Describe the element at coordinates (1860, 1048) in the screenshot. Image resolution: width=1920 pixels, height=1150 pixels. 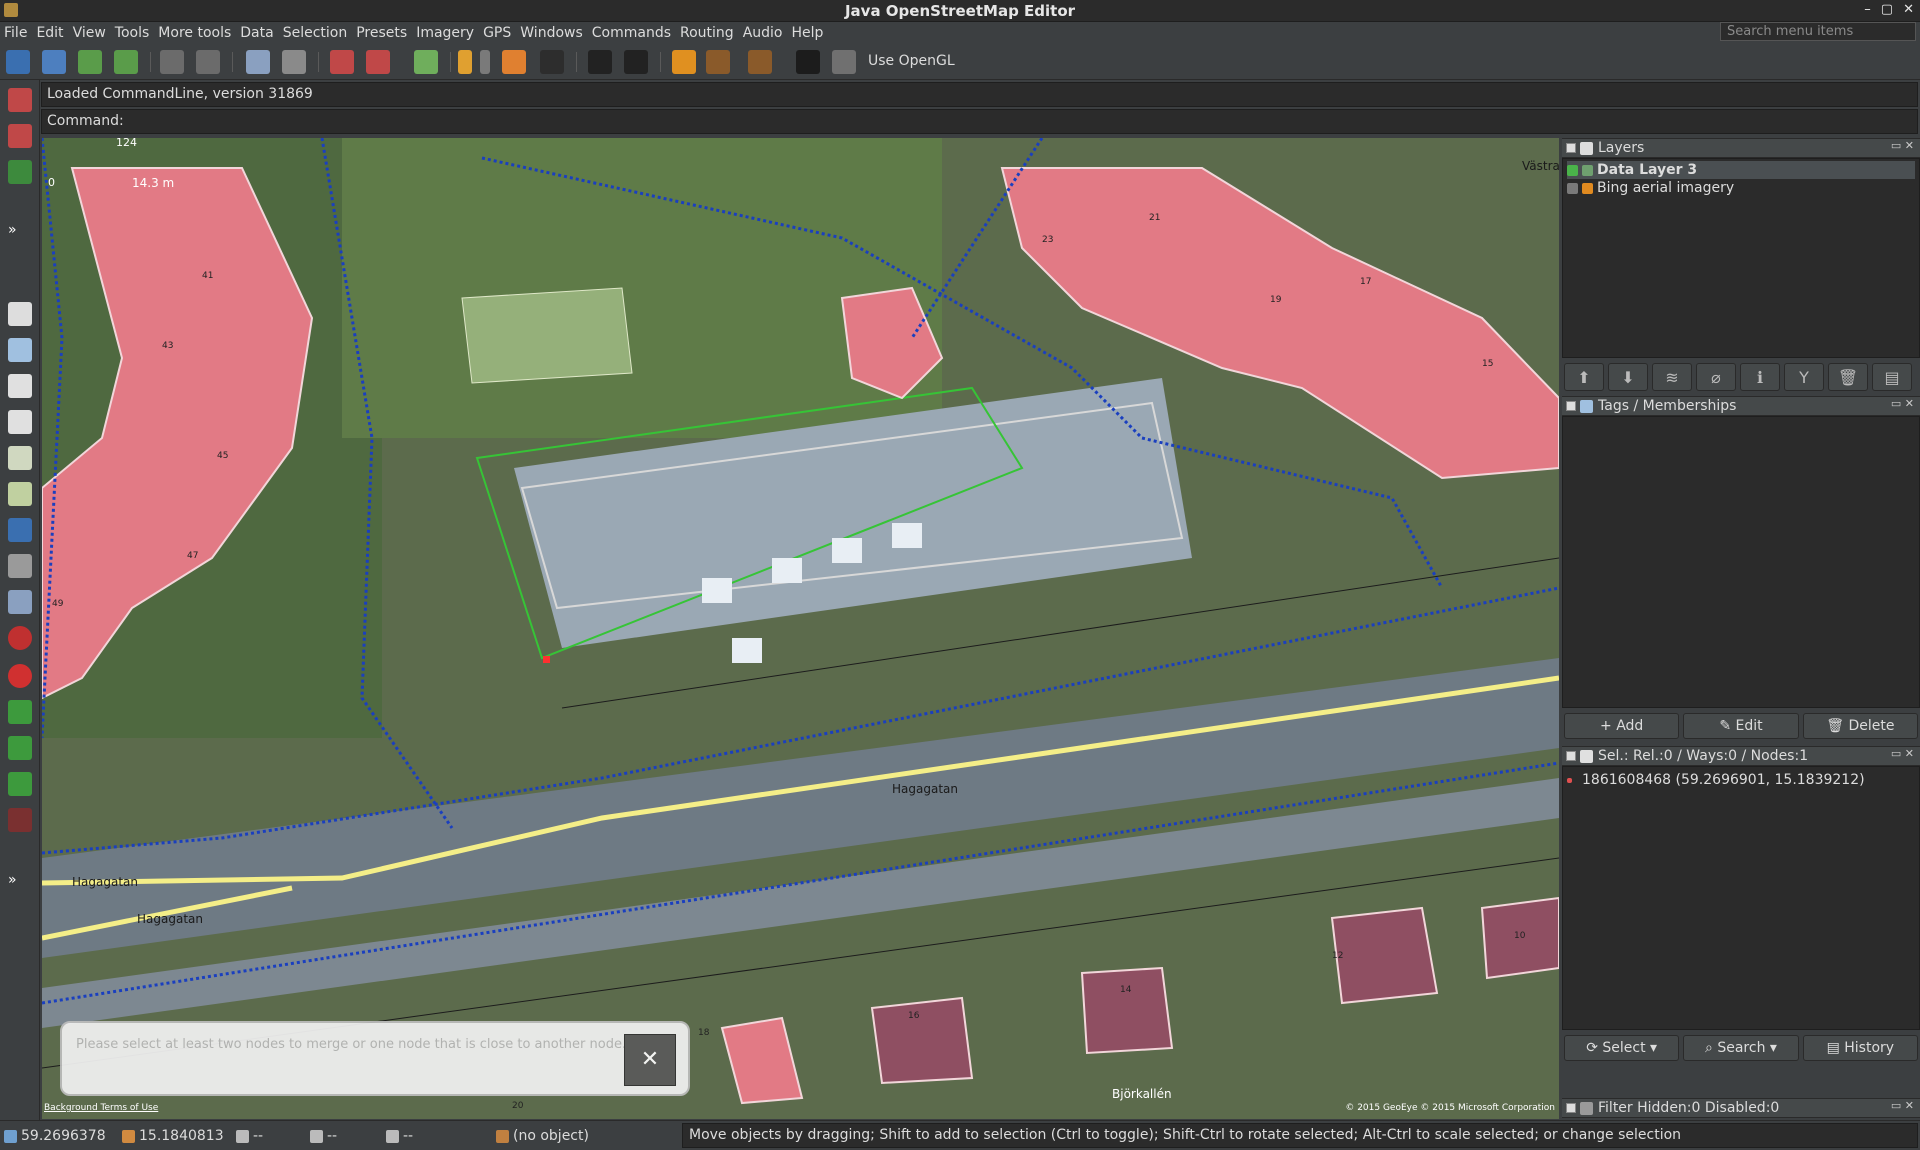
I see `history-button: ▤ History` at that location.